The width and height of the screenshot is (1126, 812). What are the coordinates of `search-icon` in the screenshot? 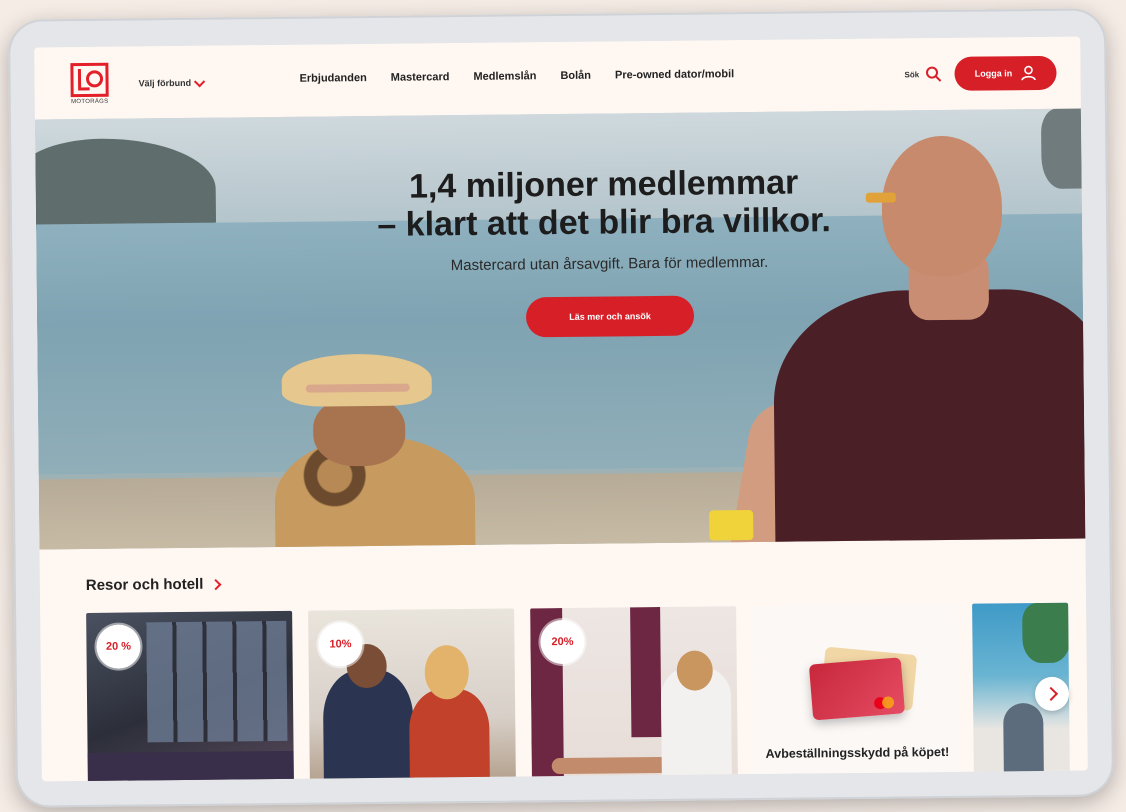 It's located at (933, 74).